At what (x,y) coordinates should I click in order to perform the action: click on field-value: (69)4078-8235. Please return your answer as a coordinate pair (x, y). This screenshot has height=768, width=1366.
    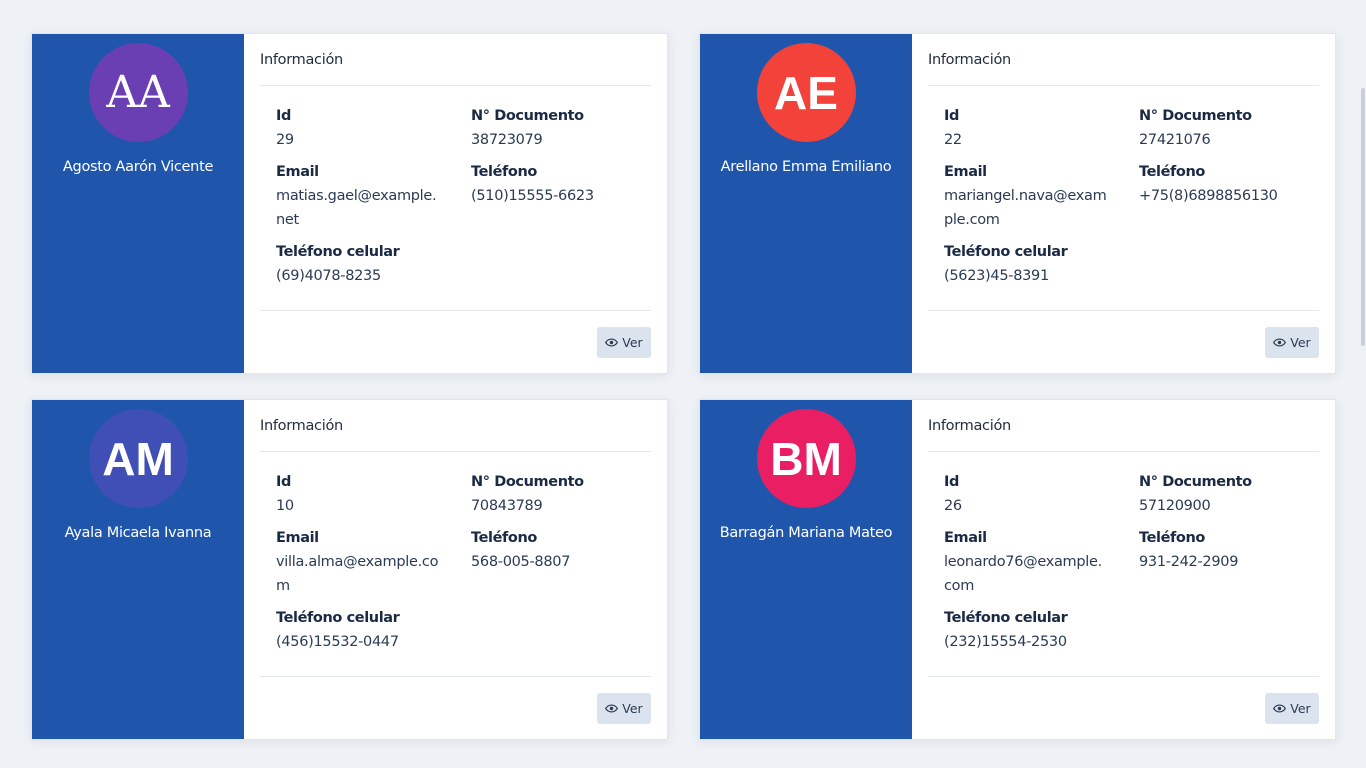
    Looking at the image, I should click on (328, 276).